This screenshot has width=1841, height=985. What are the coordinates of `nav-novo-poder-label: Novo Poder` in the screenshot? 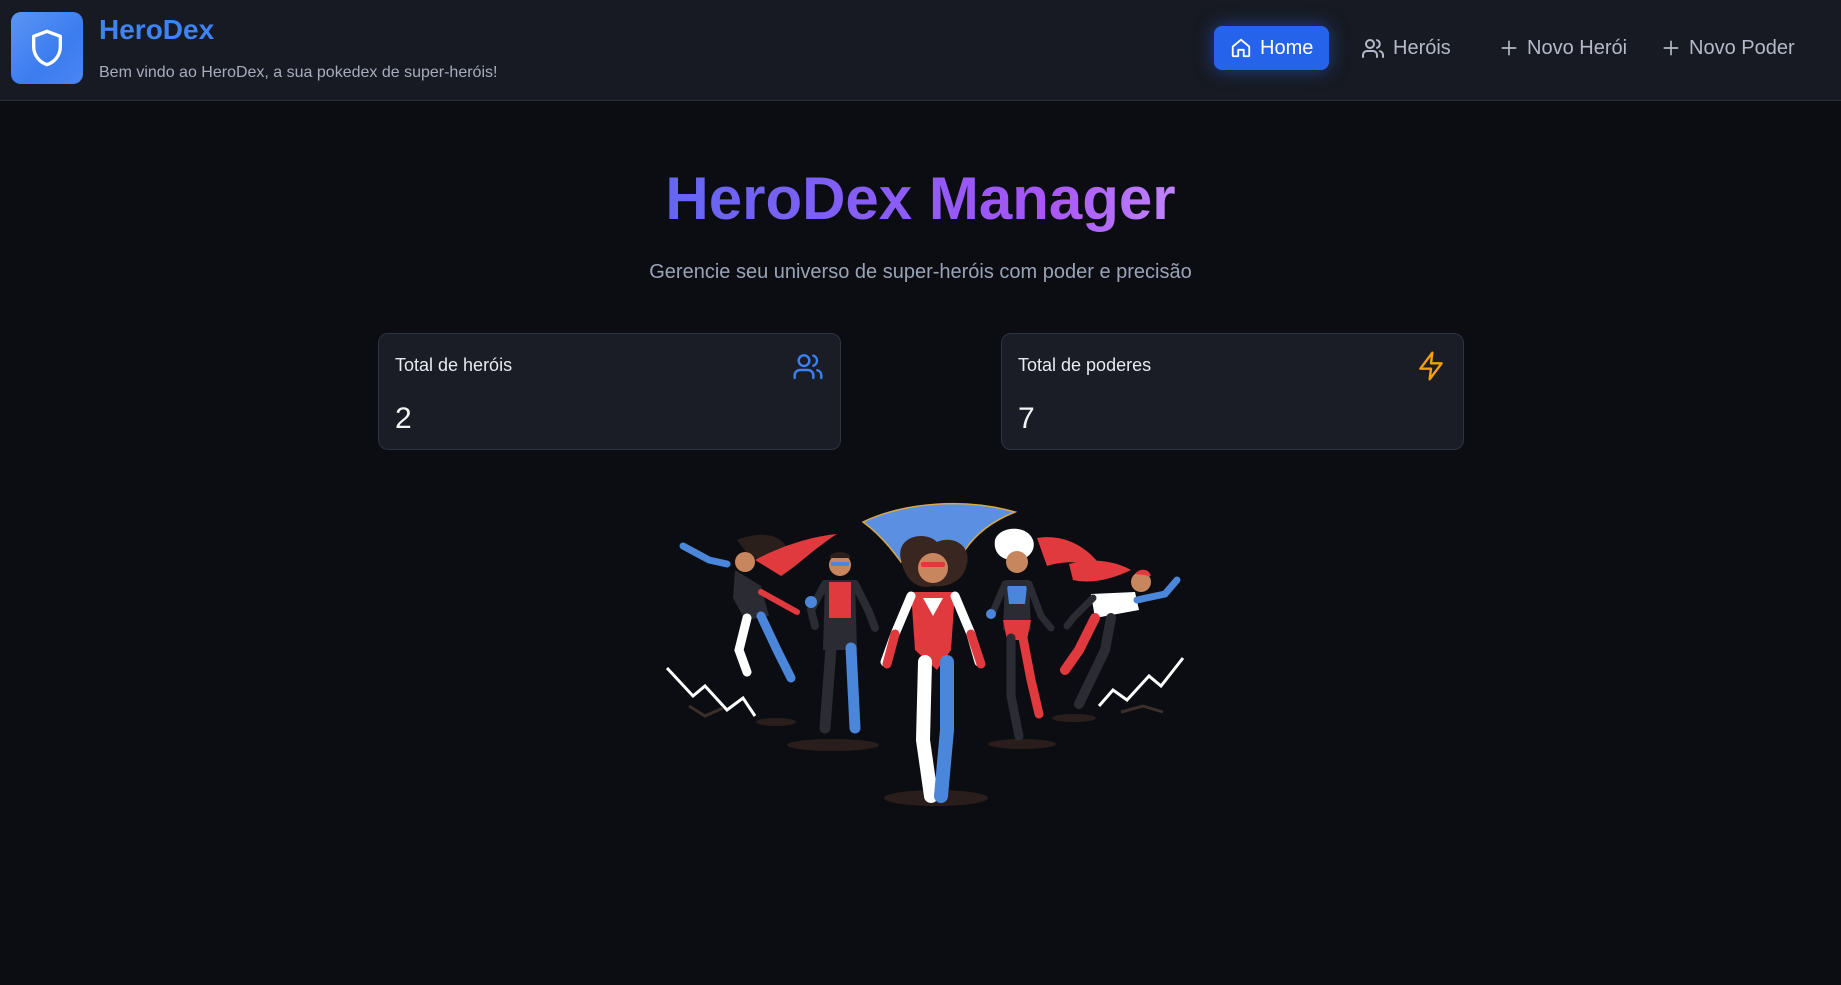 It's located at (1742, 47).